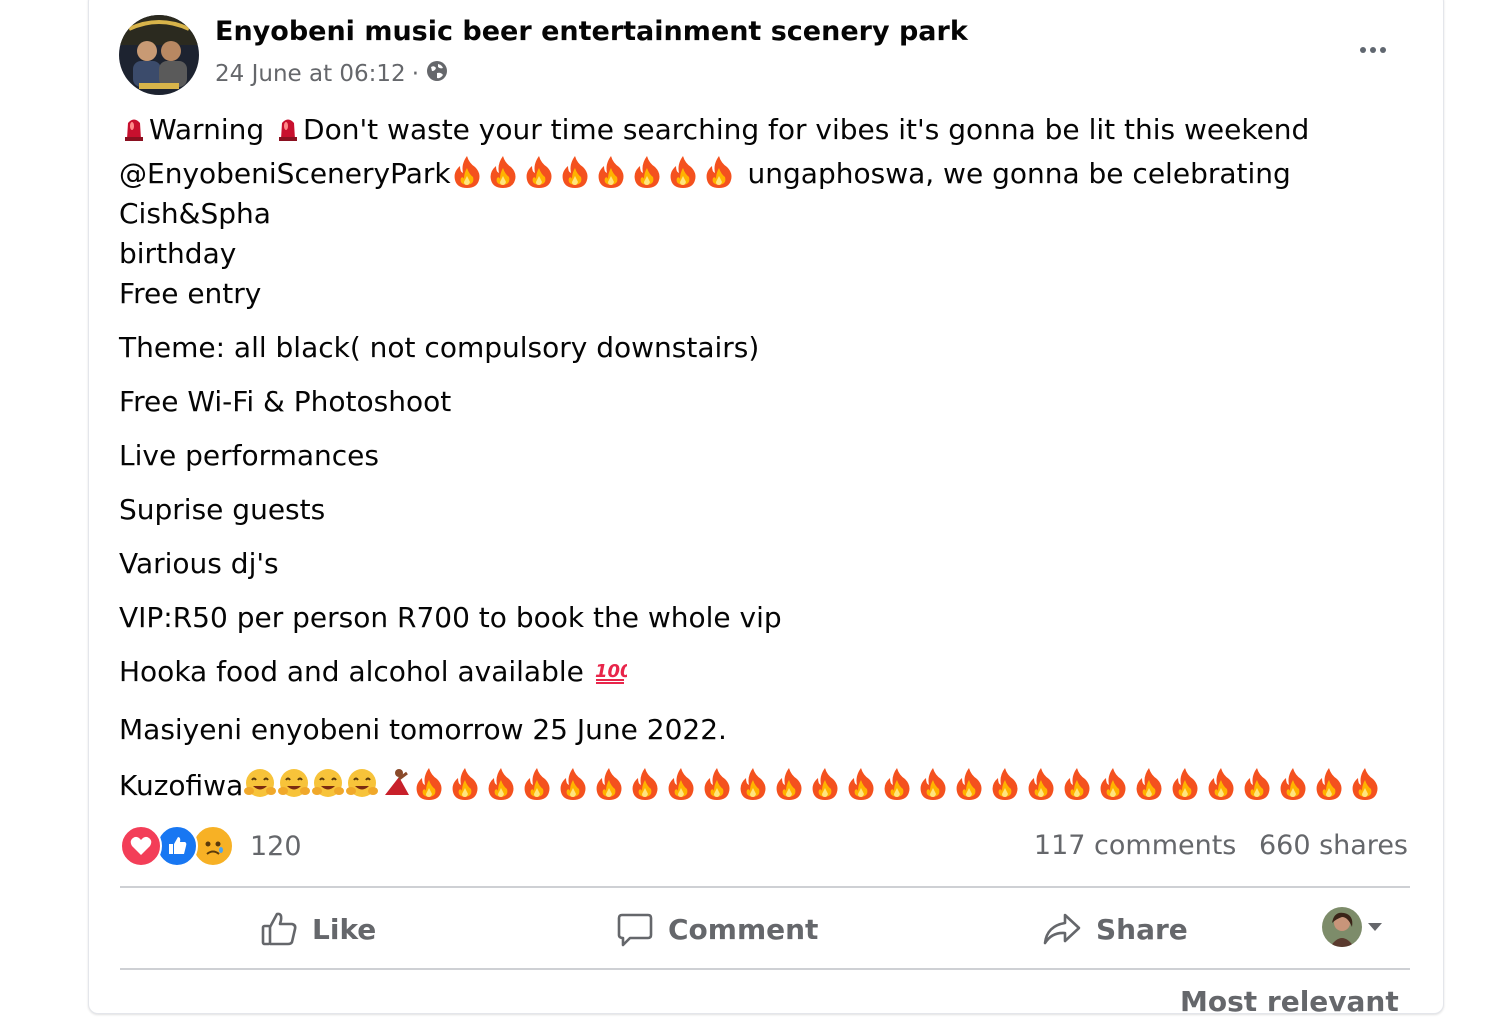  I want to click on comment-bubble-icon, so click(635, 929).